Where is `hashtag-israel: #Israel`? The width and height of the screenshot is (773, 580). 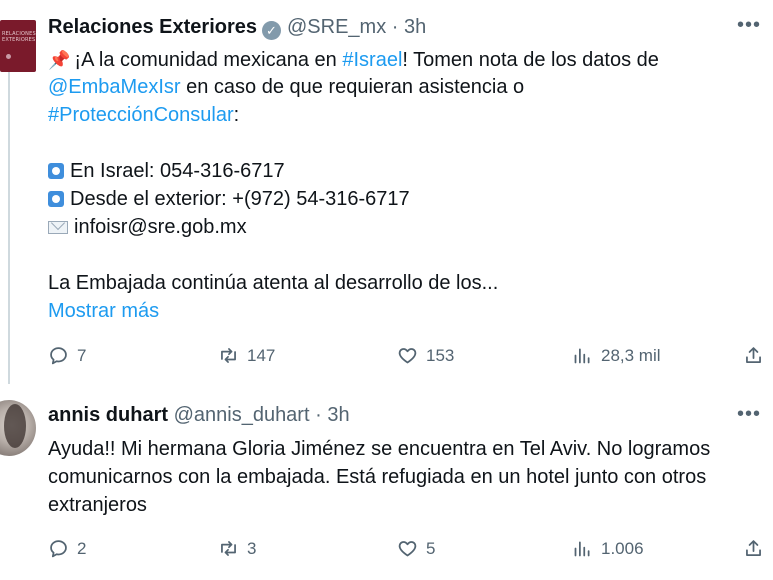 hashtag-israel: #Israel is located at coordinates (372, 60).